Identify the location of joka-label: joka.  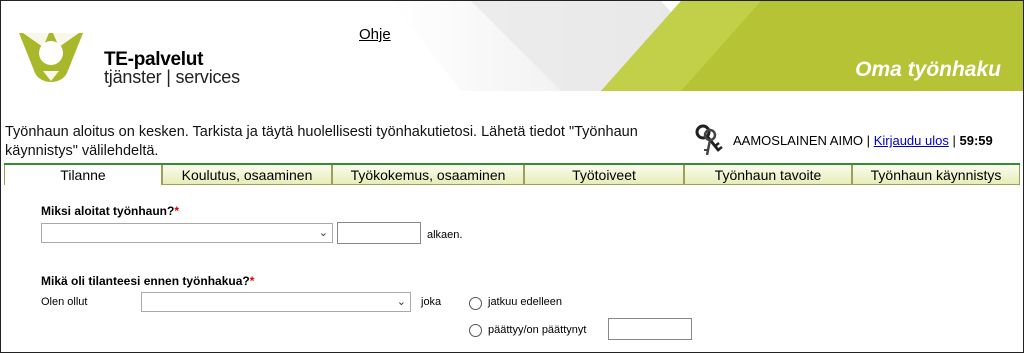
(431, 302).